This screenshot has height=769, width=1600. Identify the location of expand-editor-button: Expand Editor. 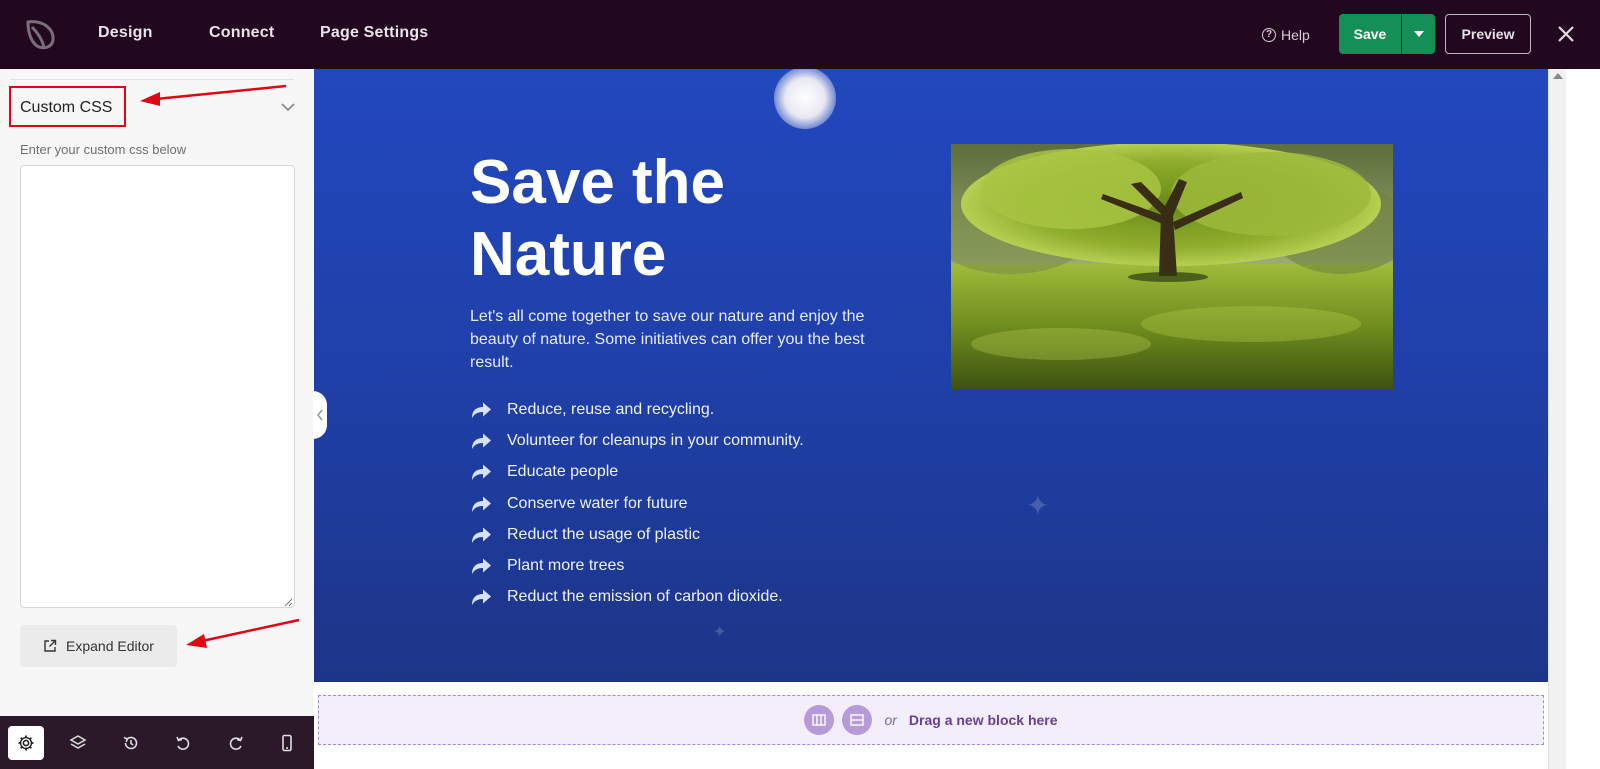
(98, 646).